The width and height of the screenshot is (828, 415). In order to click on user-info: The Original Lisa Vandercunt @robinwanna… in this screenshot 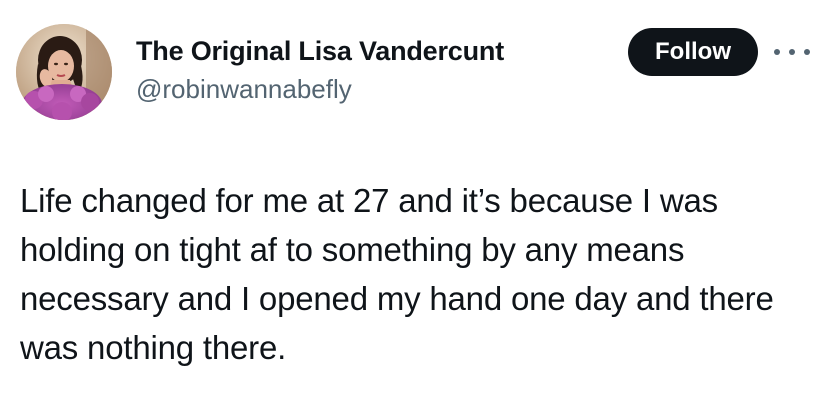, I will do `click(320, 70)`.